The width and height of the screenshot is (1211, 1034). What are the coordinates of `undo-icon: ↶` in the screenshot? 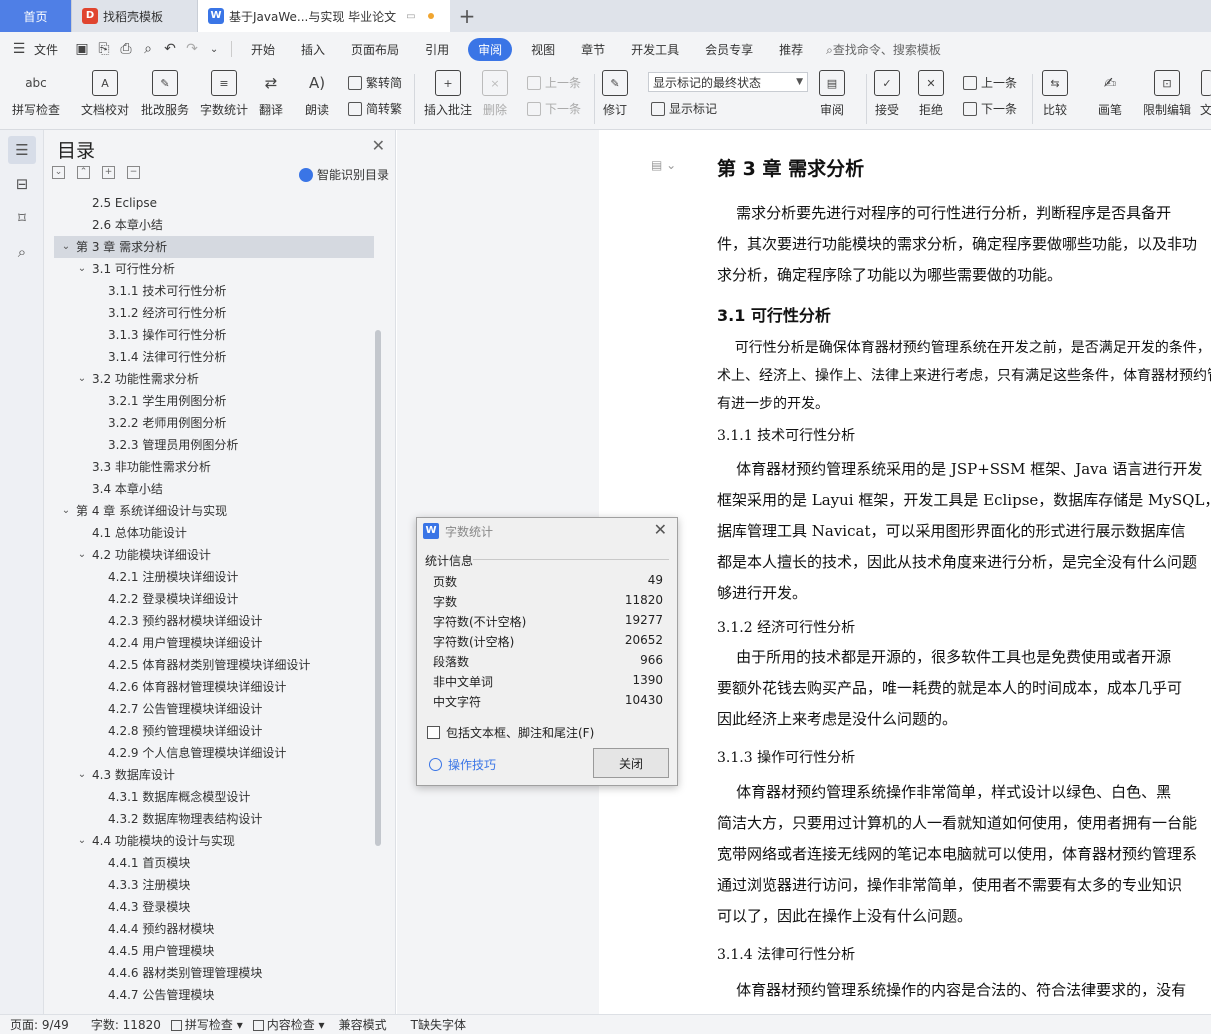 It's located at (170, 49).